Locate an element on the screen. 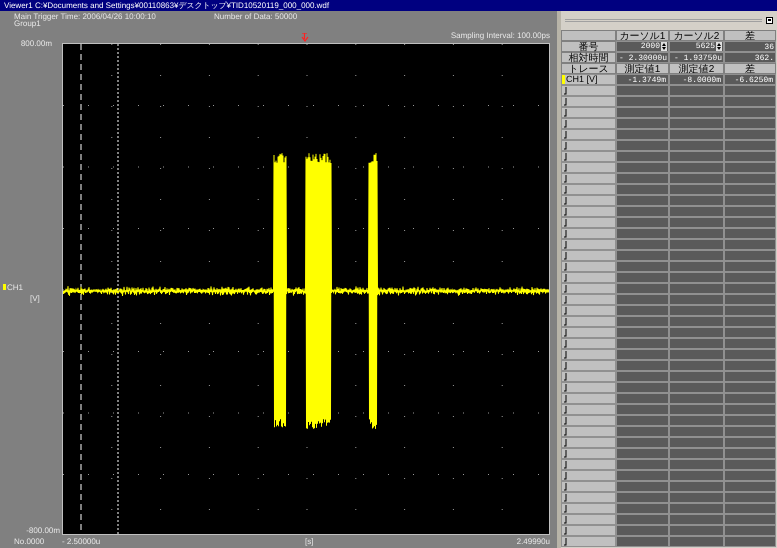 The height and width of the screenshot is (548, 777). y-min-label: -800.00m is located at coordinates (43, 530).